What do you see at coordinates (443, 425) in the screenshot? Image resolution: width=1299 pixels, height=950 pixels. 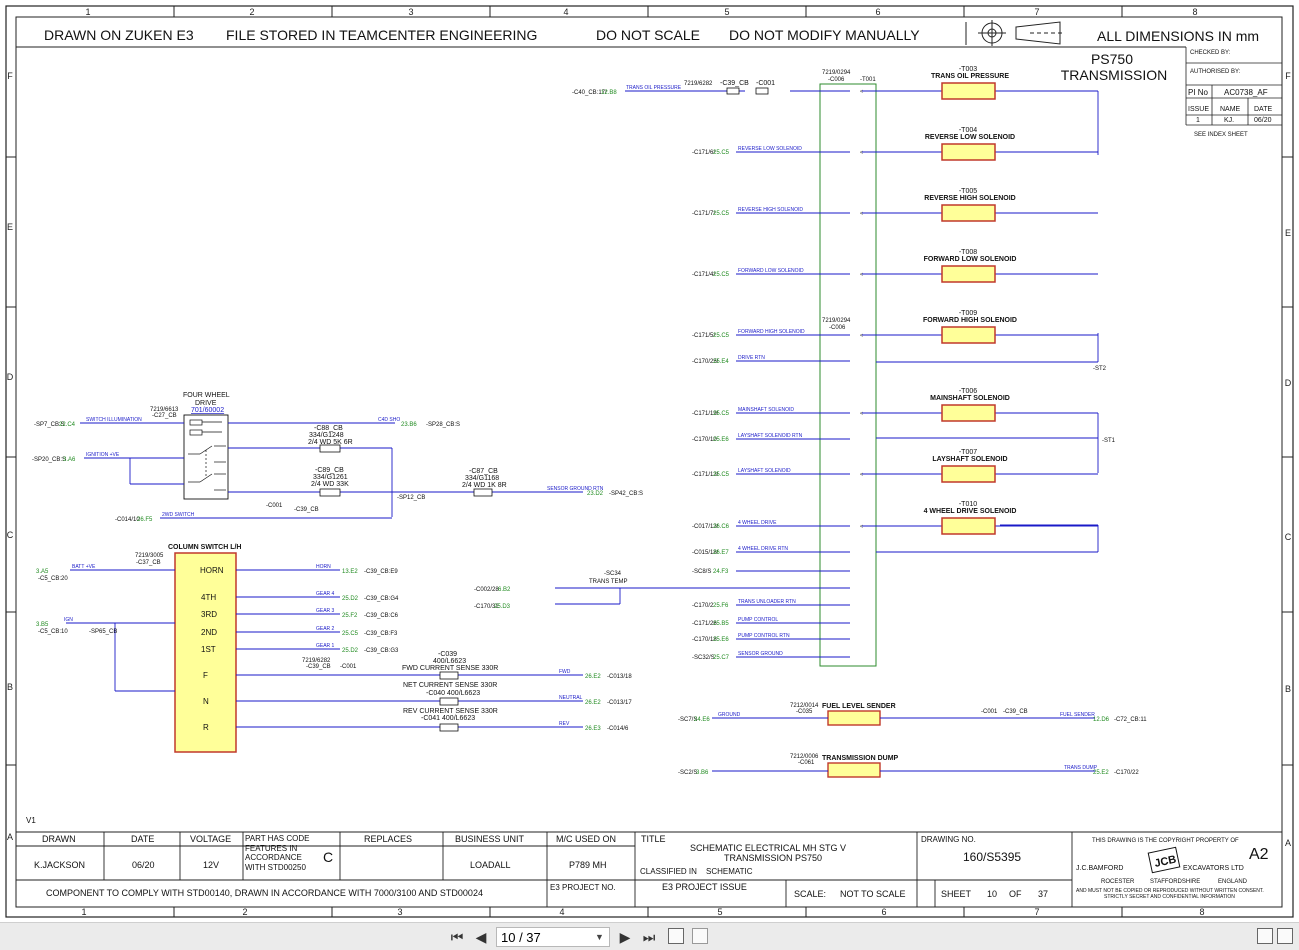 I see `b23-post: -SP28_CB:S` at bounding box center [443, 425].